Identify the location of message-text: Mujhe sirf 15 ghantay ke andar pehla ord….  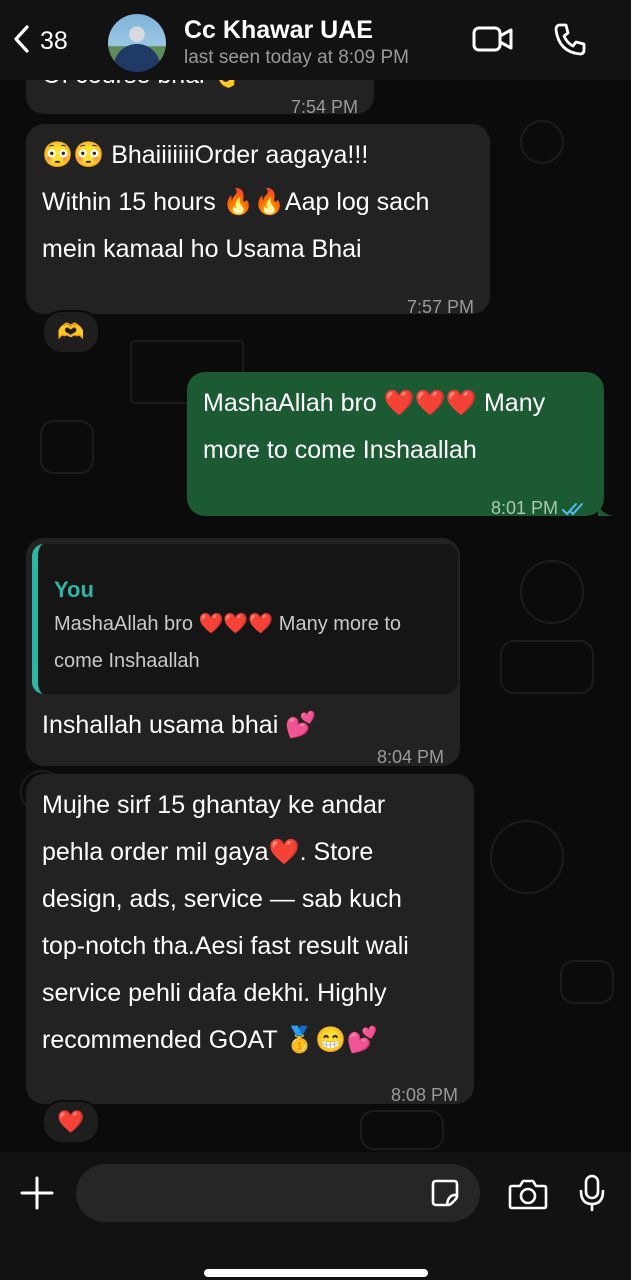
(225, 922).